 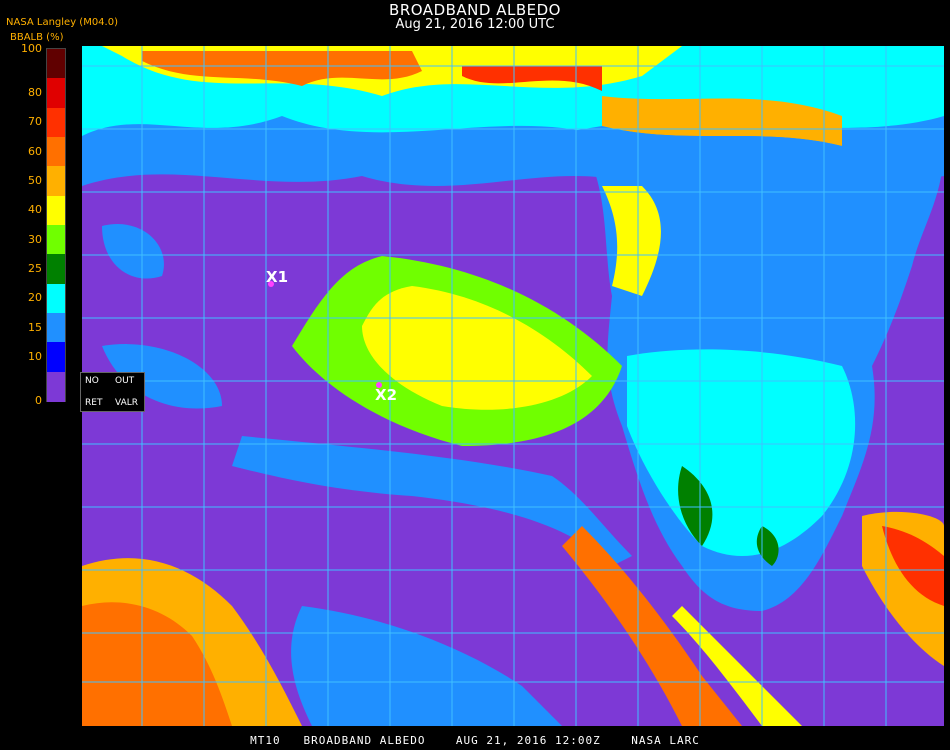 I want to click on scale-tick-label: 20, so click(x=35, y=298).